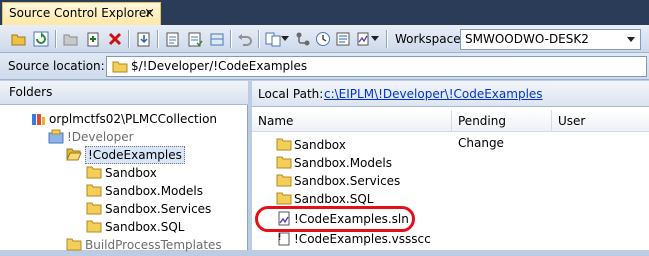 The width and height of the screenshot is (649, 256). What do you see at coordinates (430, 39) in the screenshot?
I see `workspace-label: Workspace:` at bounding box center [430, 39].